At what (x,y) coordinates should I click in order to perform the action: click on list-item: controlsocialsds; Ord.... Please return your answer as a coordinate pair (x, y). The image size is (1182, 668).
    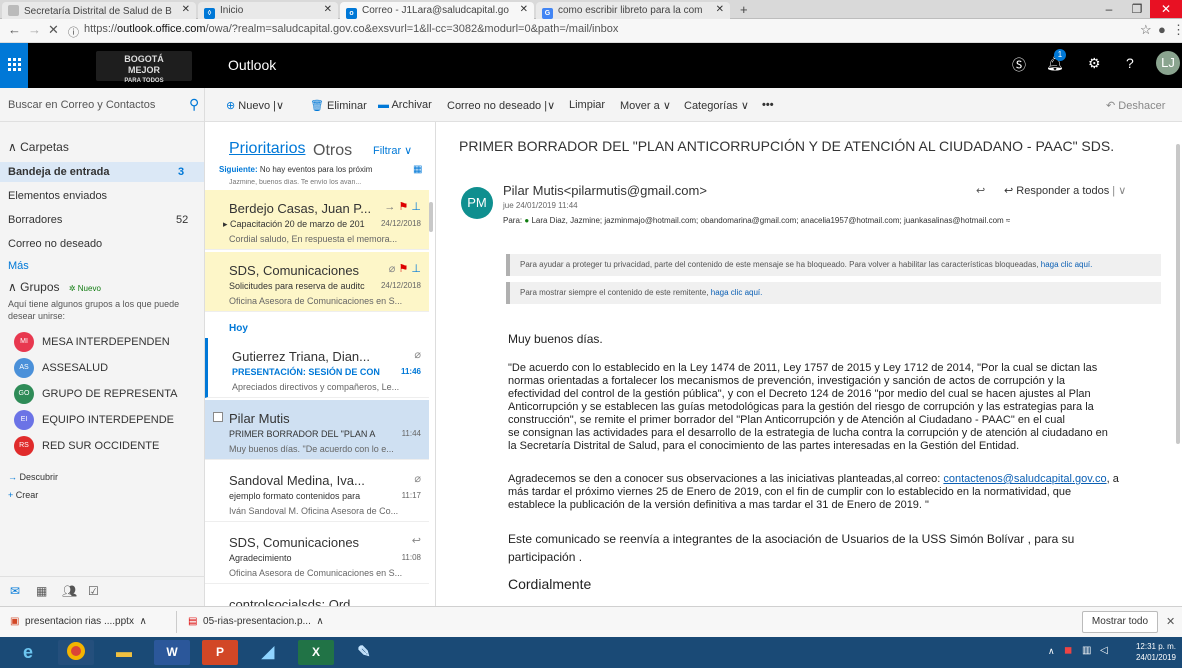
    Looking at the image, I should click on (317, 596).